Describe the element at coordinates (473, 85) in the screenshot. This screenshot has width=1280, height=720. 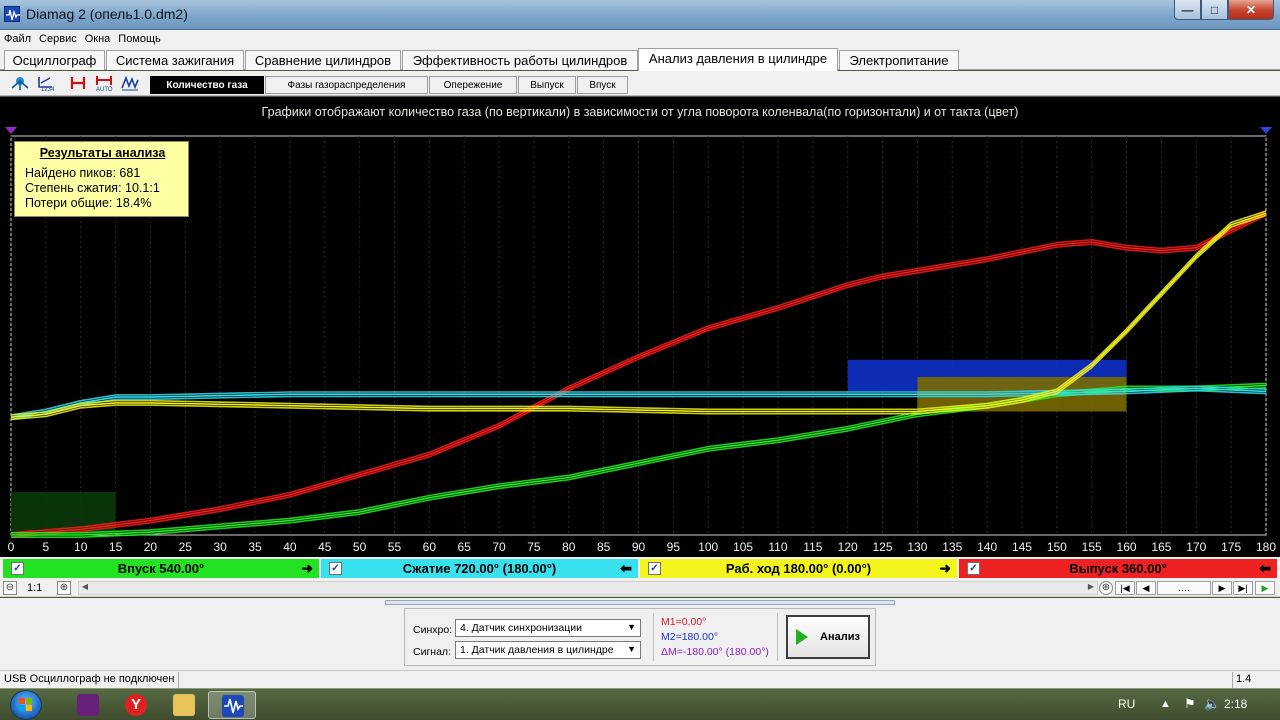
I see `subtab-advance: Опережение` at that location.